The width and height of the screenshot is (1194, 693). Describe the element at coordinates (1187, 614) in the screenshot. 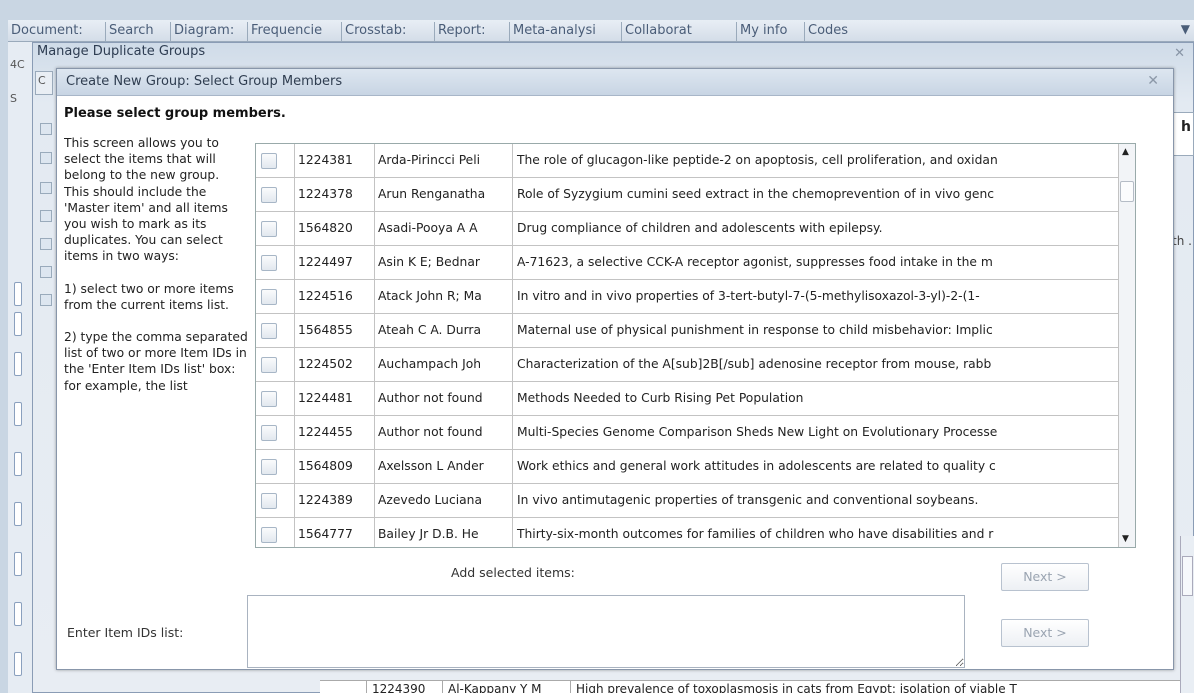

I see `background-scrollbar` at that location.